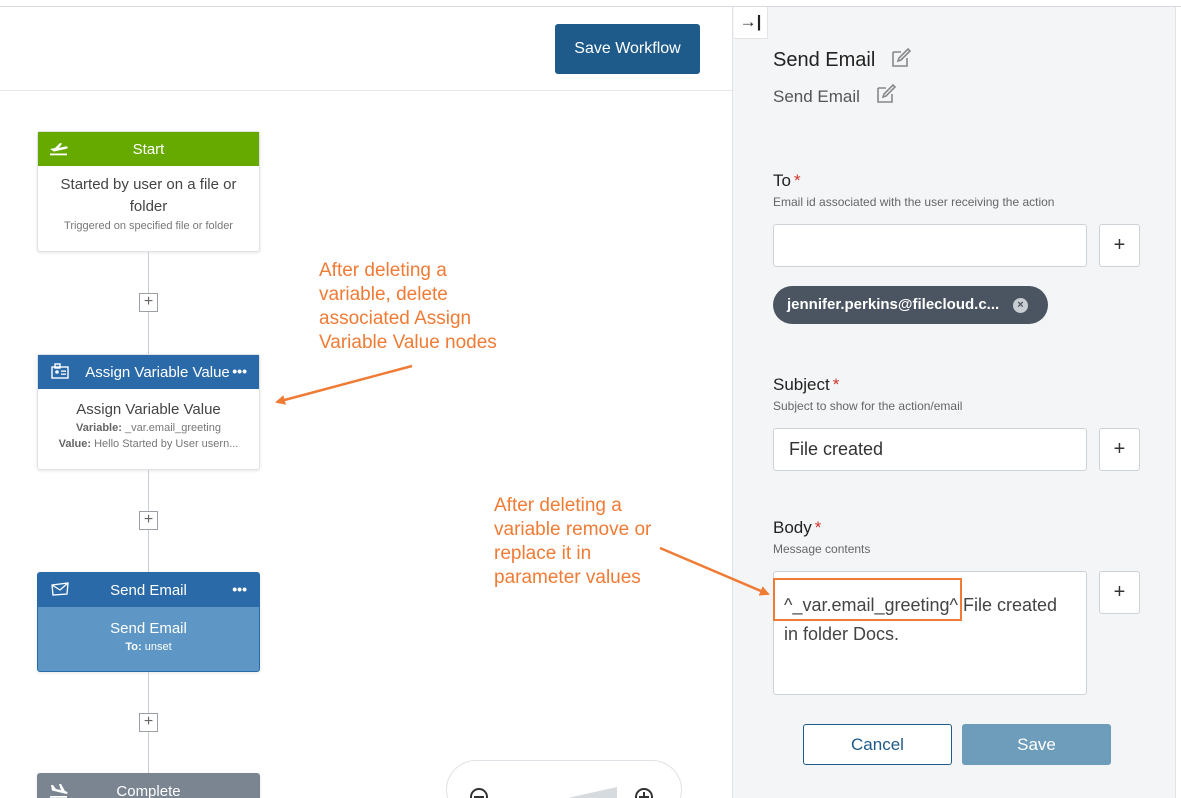 This screenshot has width=1181, height=798. What do you see at coordinates (59, 791) in the screenshot?
I see `plane-landing-icon` at bounding box center [59, 791].